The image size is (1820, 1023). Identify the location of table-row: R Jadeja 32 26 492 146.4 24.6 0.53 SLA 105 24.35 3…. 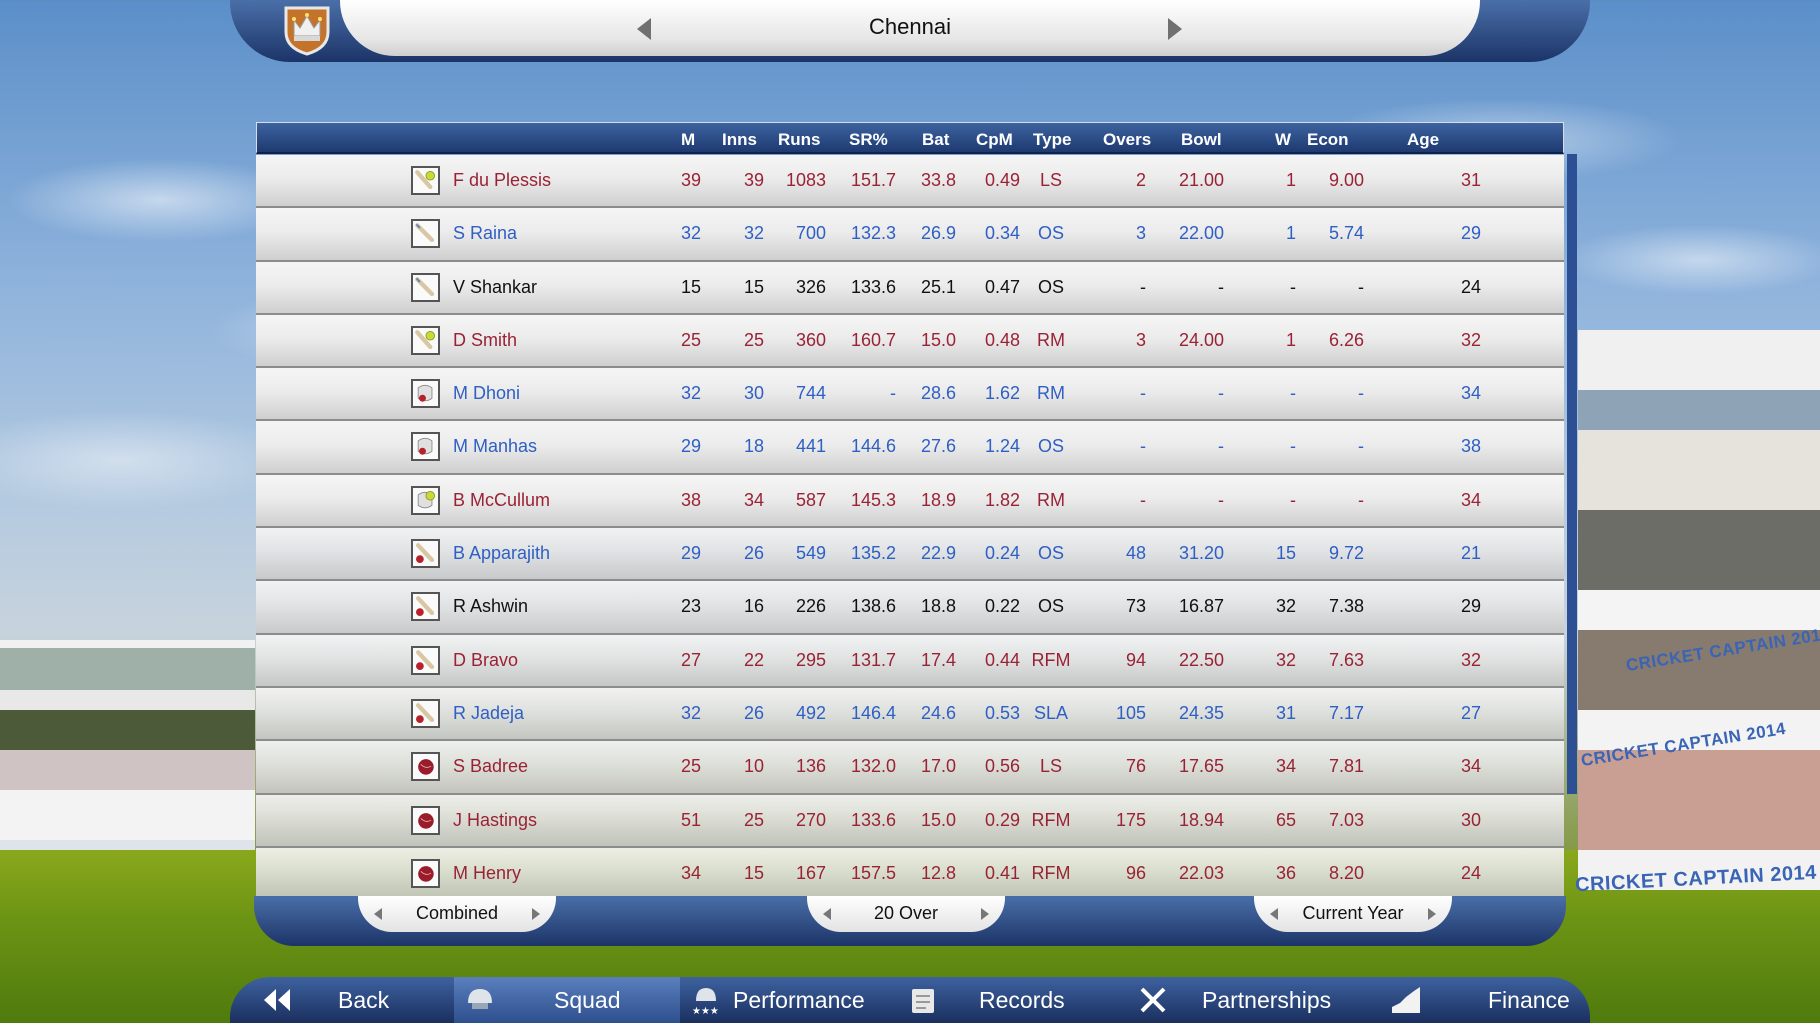
(910, 714).